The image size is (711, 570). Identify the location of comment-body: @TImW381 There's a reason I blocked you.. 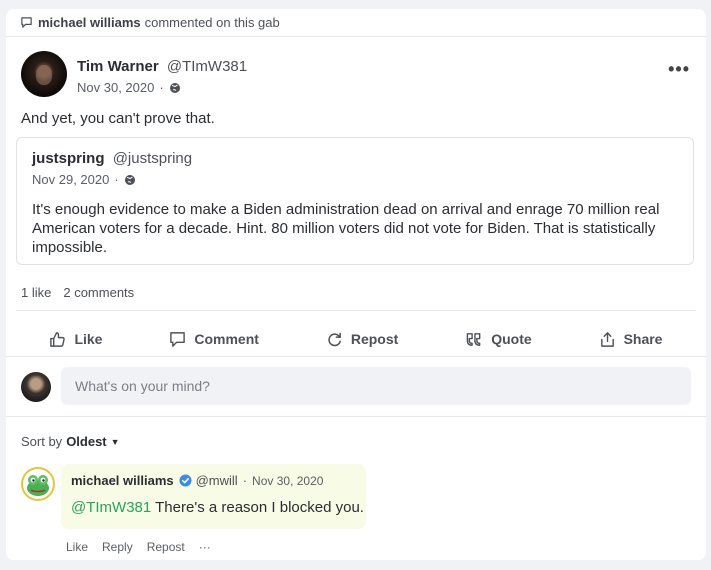
(217, 507).